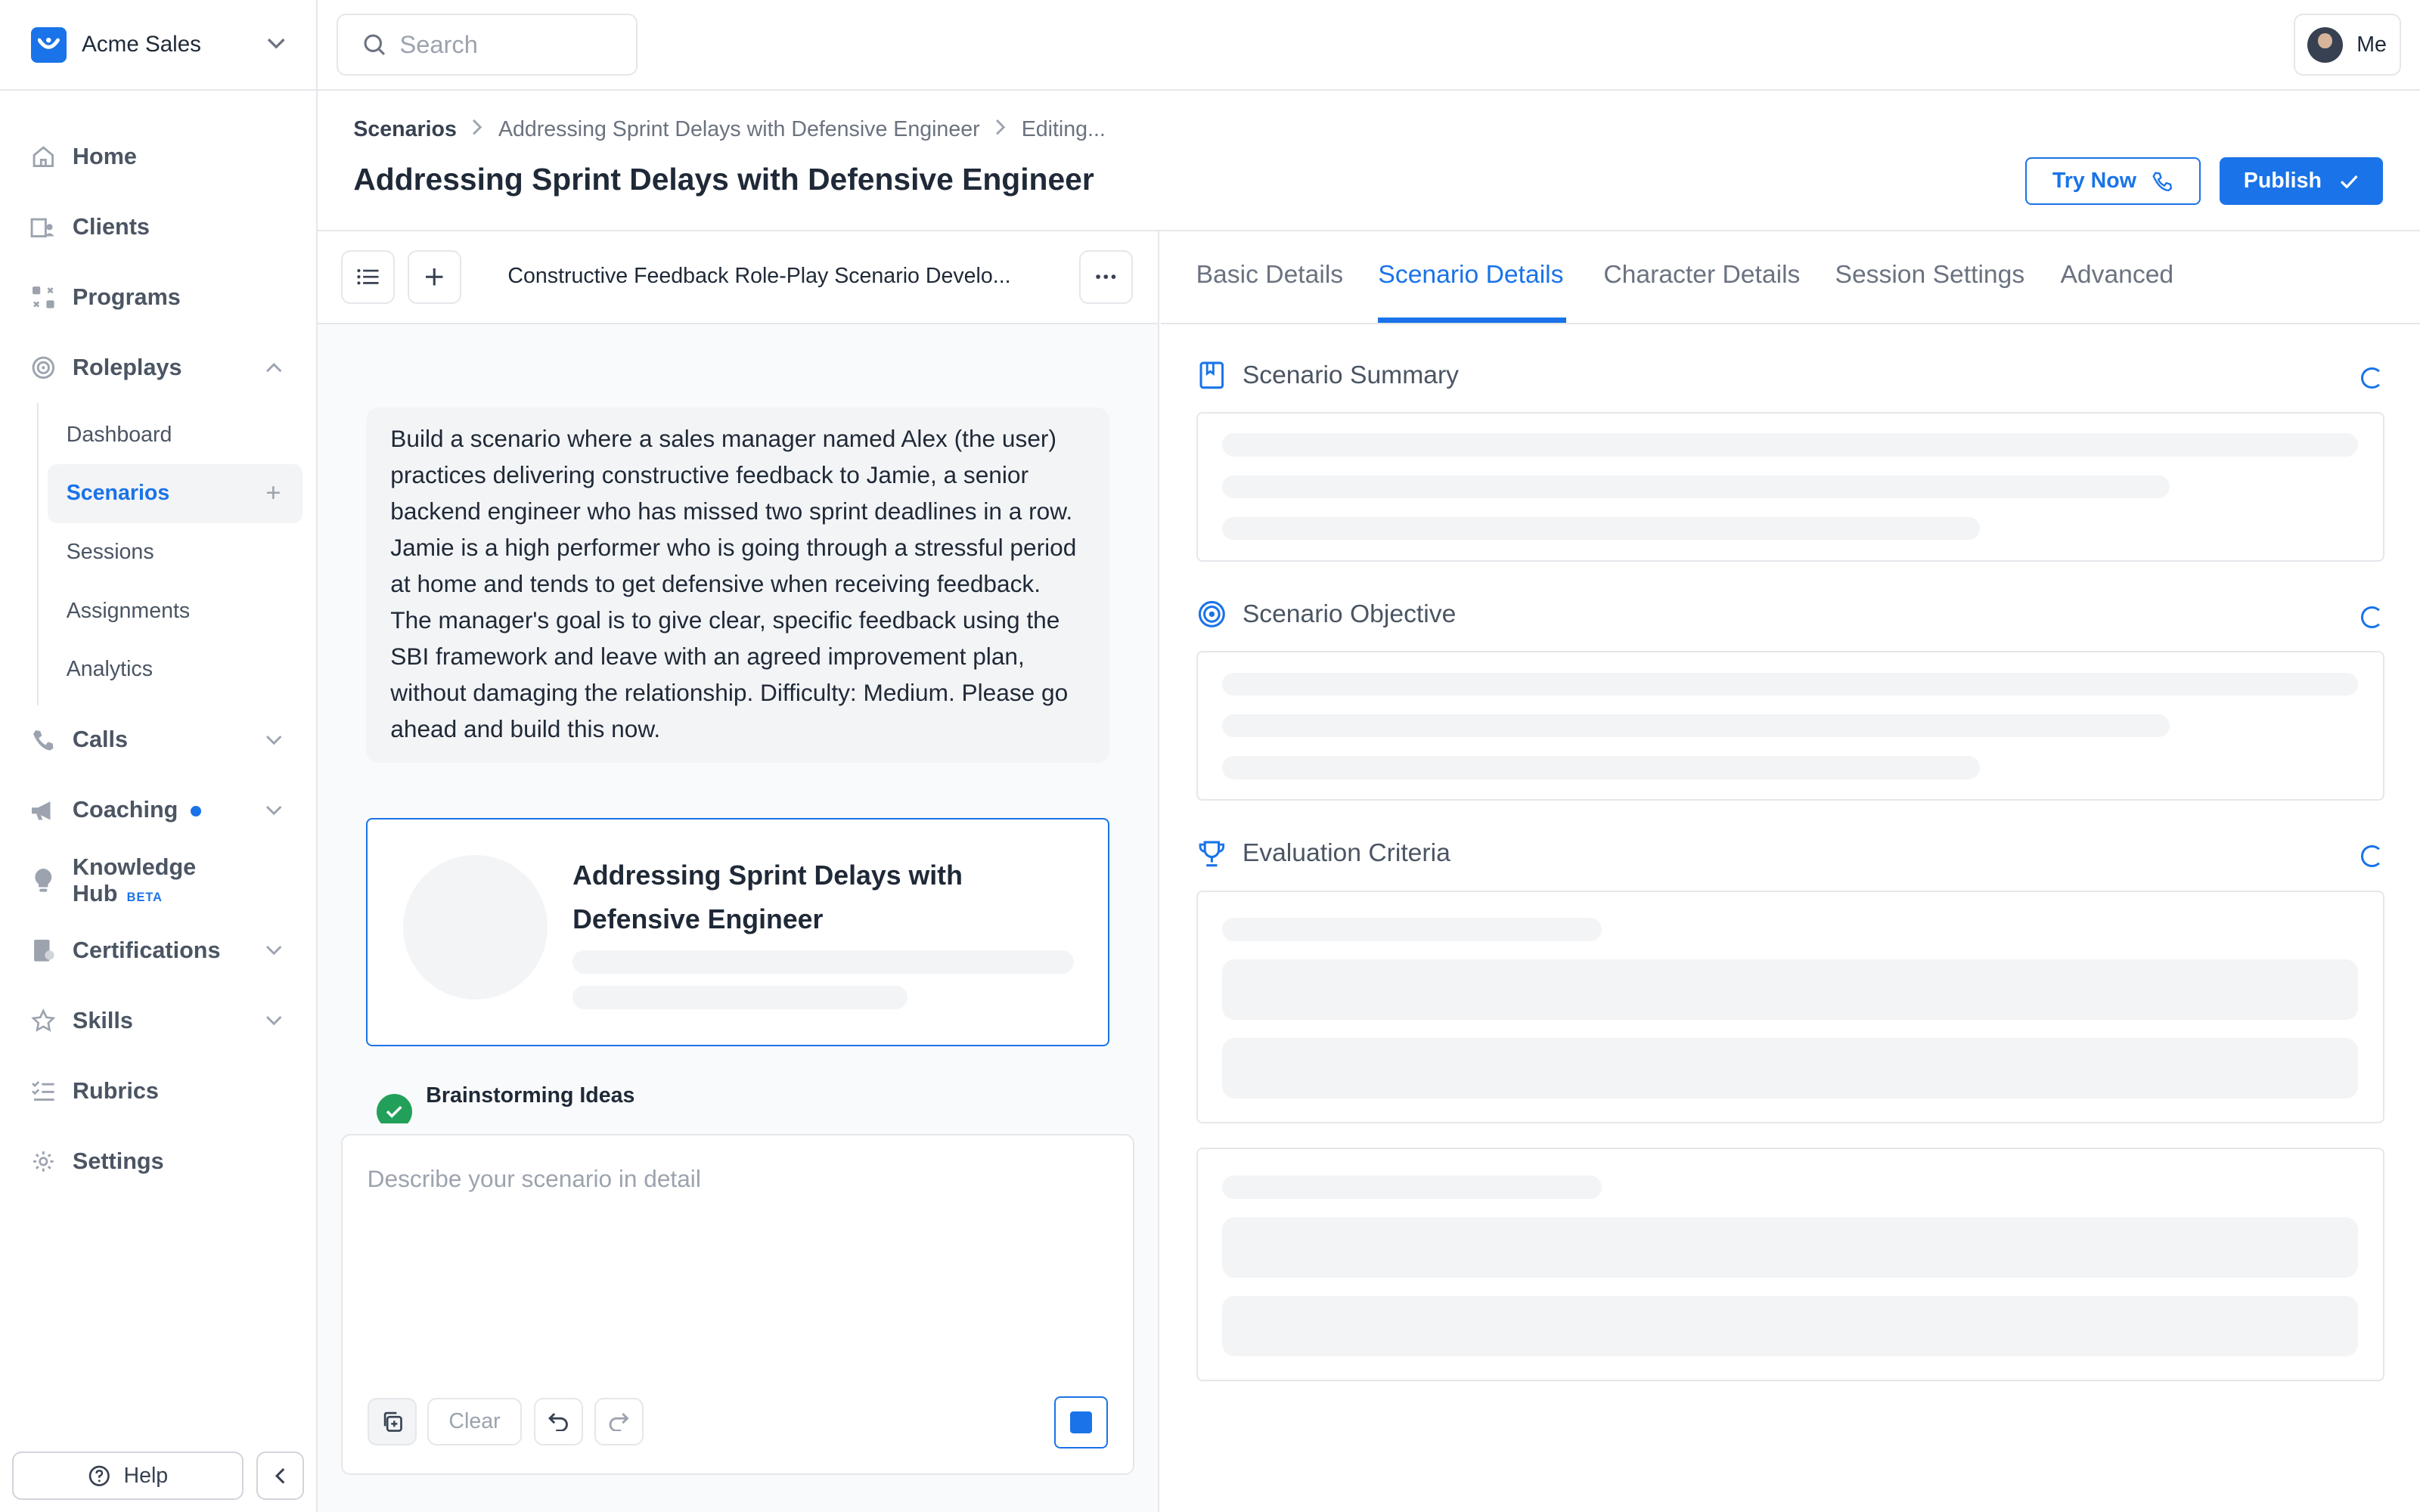  What do you see at coordinates (158, 810) in the screenshot?
I see `nav-item-coaching: Coaching` at bounding box center [158, 810].